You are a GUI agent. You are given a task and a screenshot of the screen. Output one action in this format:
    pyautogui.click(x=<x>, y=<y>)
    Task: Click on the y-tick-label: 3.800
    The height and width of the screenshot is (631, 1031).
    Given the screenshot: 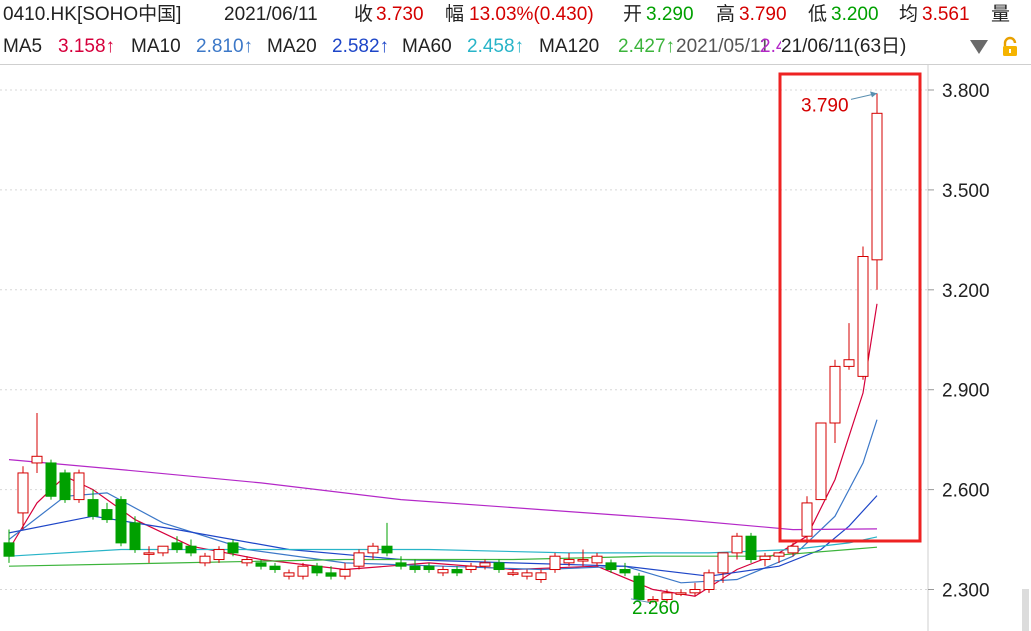 What is the action you would take?
    pyautogui.click(x=966, y=91)
    